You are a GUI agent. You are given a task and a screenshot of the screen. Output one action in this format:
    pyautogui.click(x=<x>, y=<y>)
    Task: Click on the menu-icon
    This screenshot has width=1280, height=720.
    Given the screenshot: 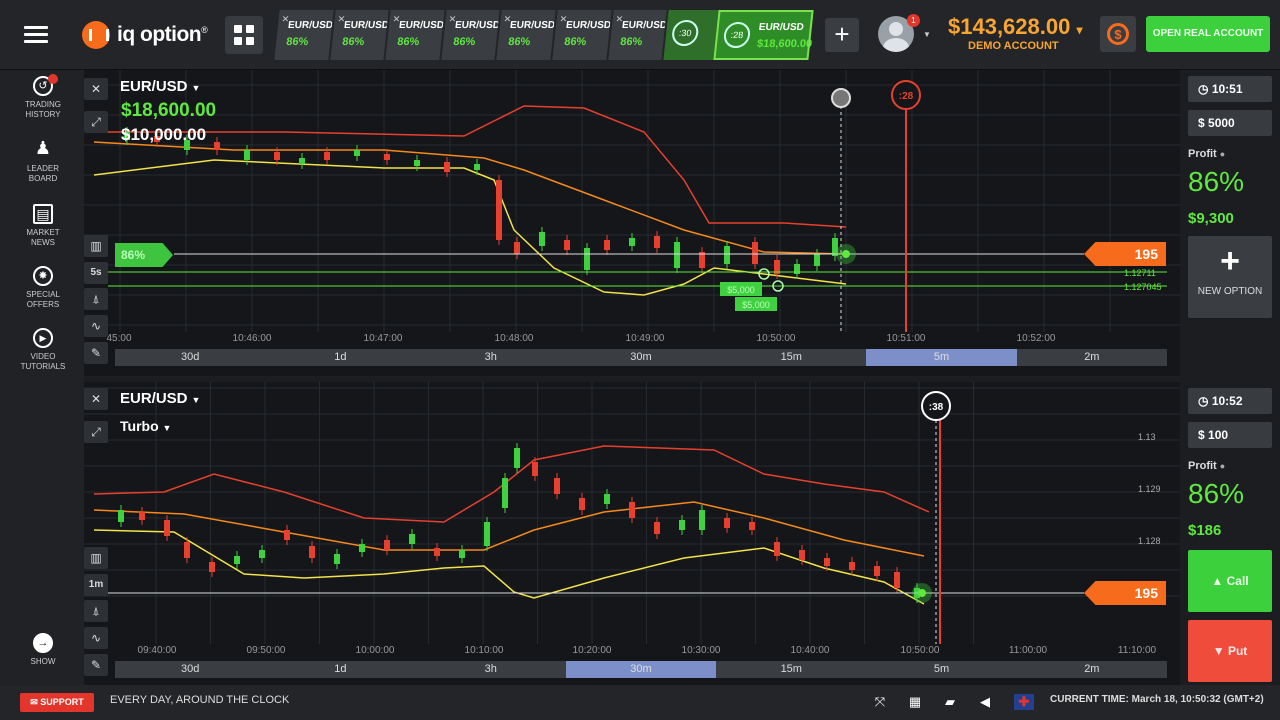 What is the action you would take?
    pyautogui.click(x=36, y=34)
    